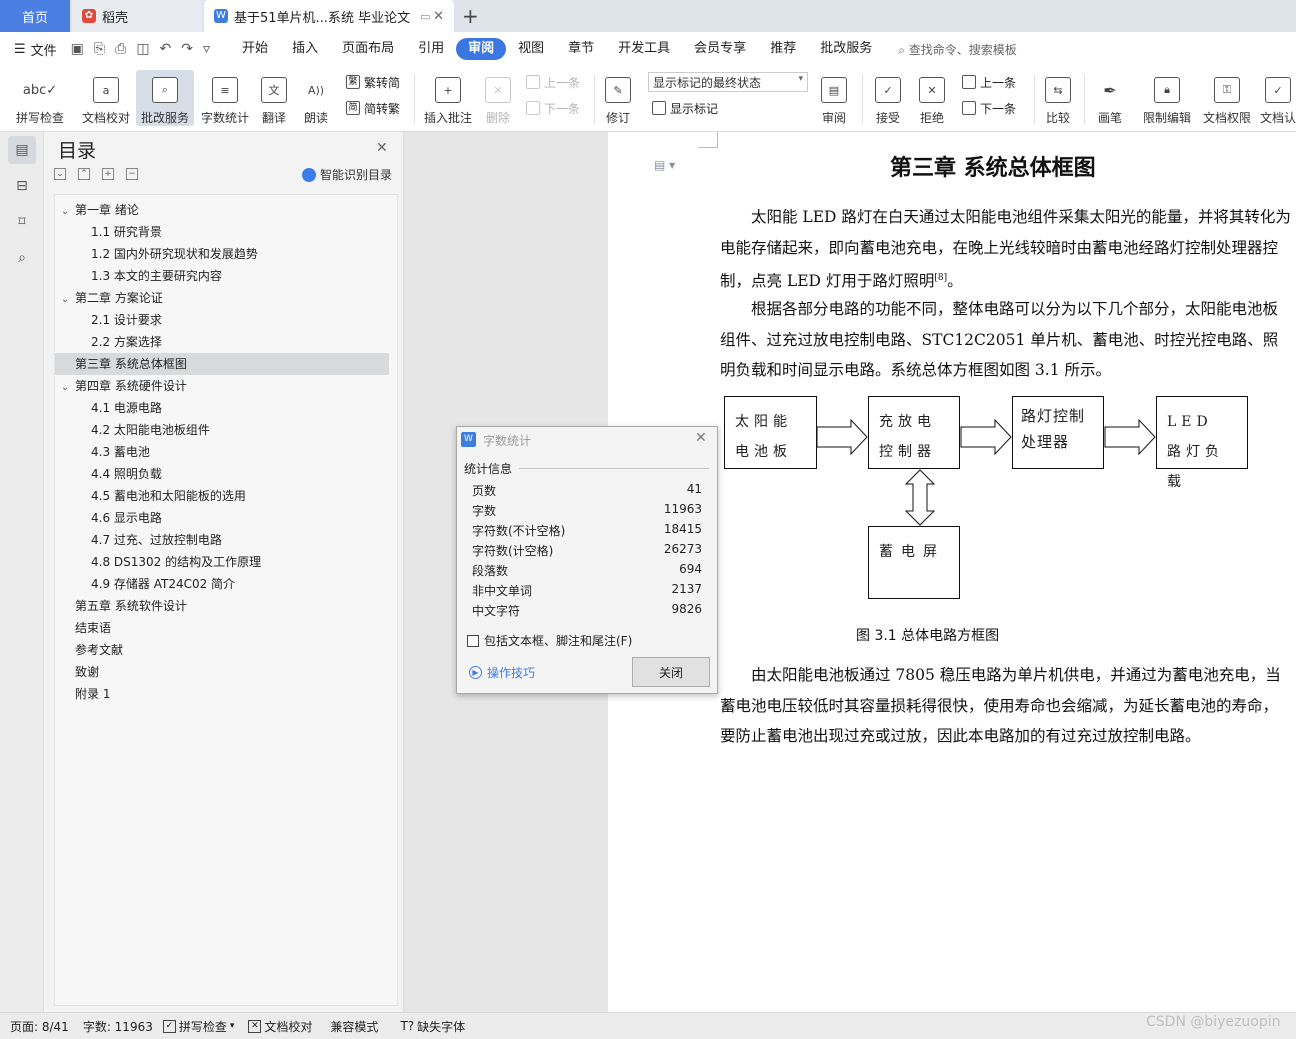  Describe the element at coordinates (549, 640) in the screenshot. I see `include-textbox-checkbox: 包括文本框、脚注和尾注(F)` at that location.